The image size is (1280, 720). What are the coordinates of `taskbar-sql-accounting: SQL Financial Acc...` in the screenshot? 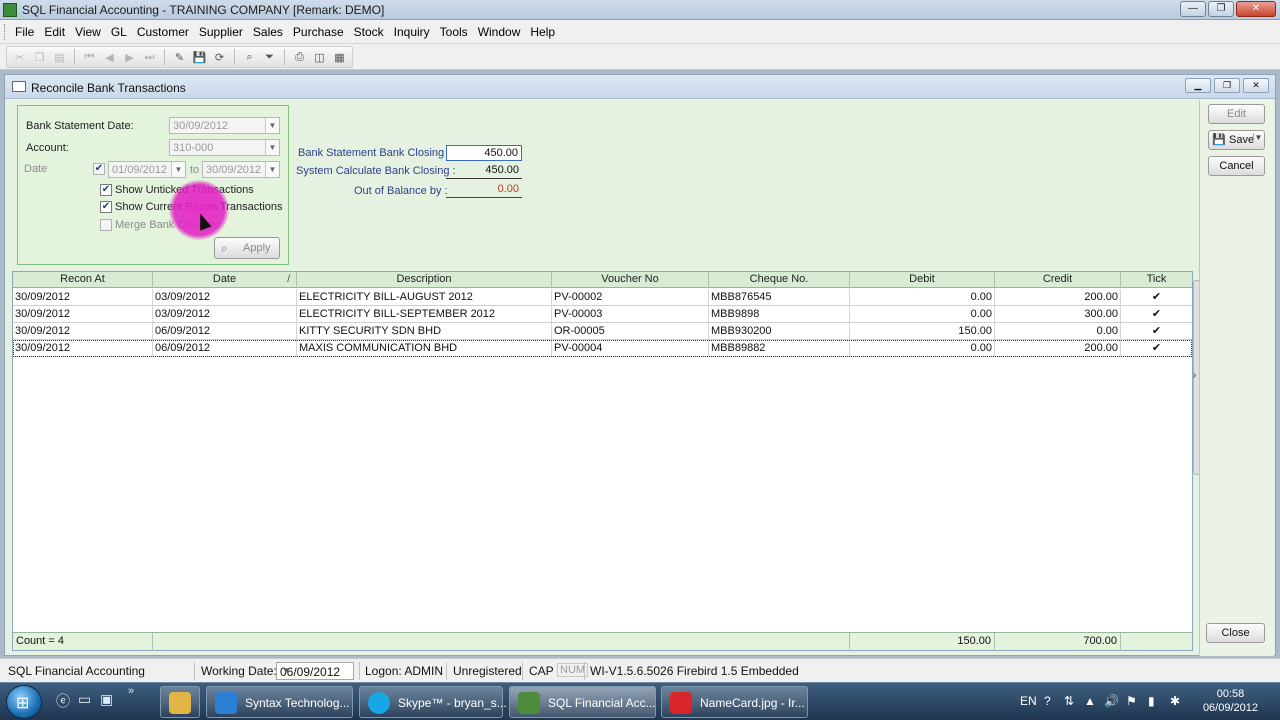 It's located at (582, 702).